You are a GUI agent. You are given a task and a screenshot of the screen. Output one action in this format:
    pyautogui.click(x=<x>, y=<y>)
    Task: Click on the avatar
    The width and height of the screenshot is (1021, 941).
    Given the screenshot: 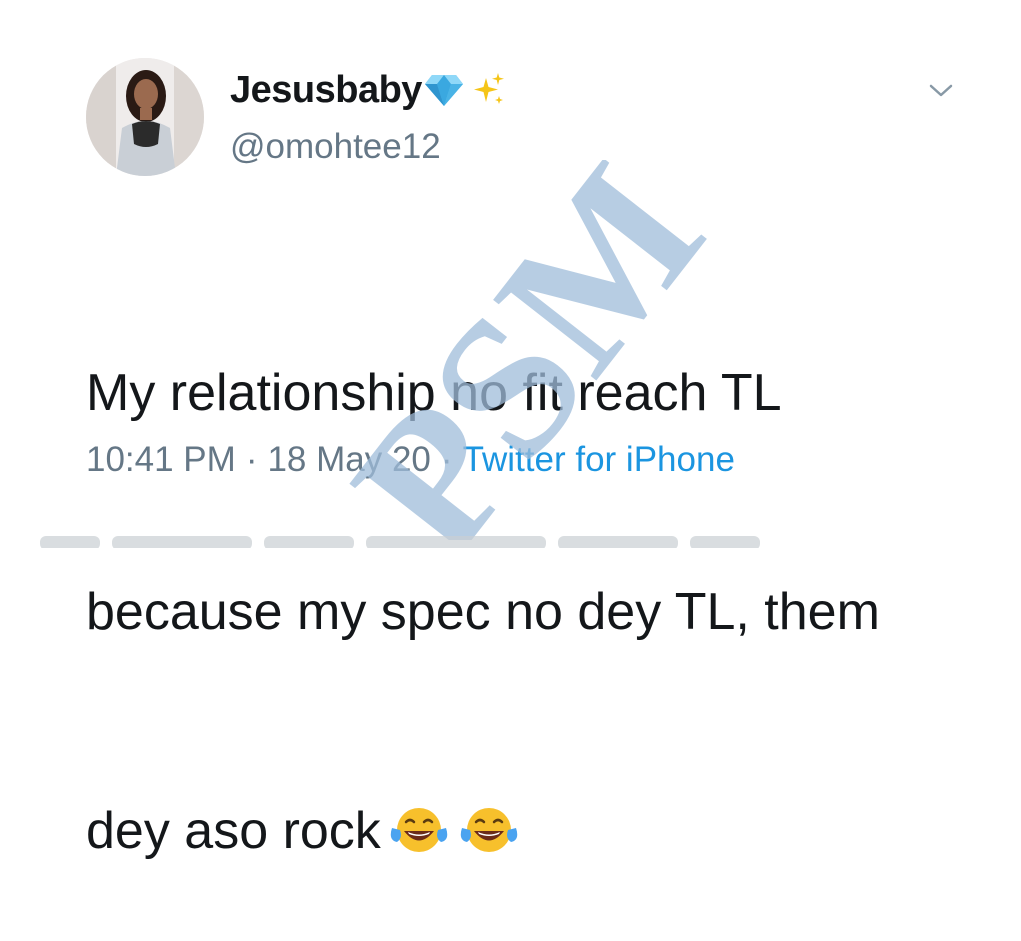 What is the action you would take?
    pyautogui.click(x=145, y=117)
    